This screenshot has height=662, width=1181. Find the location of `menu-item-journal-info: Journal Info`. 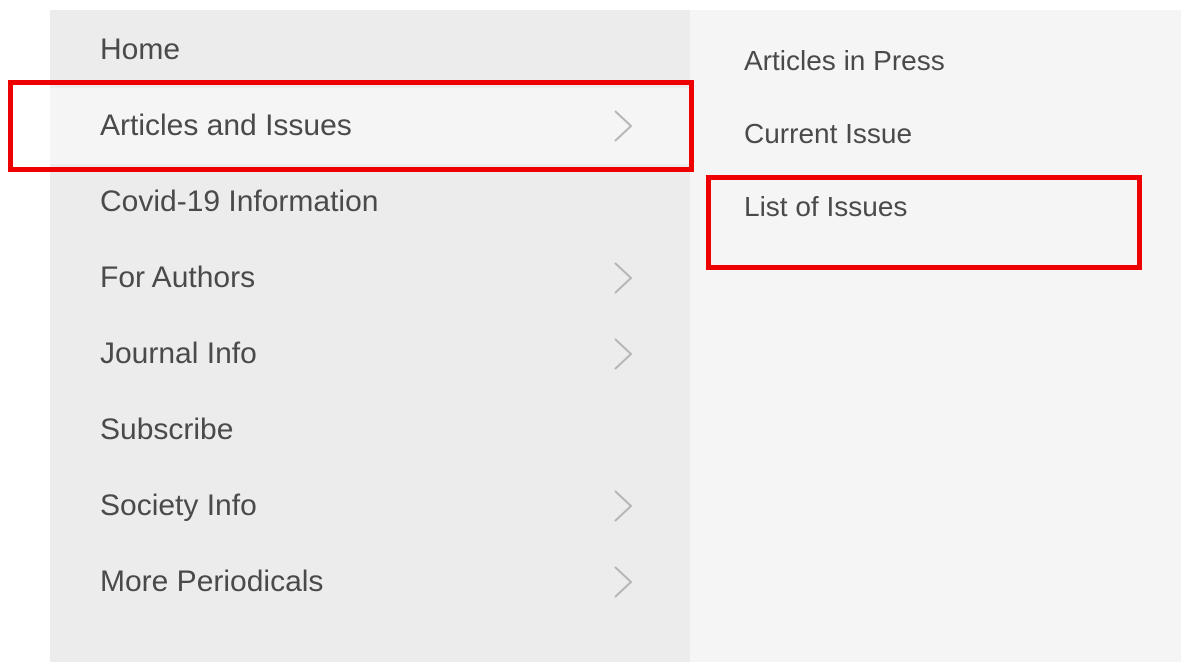

menu-item-journal-info: Journal Info is located at coordinates (370, 354).